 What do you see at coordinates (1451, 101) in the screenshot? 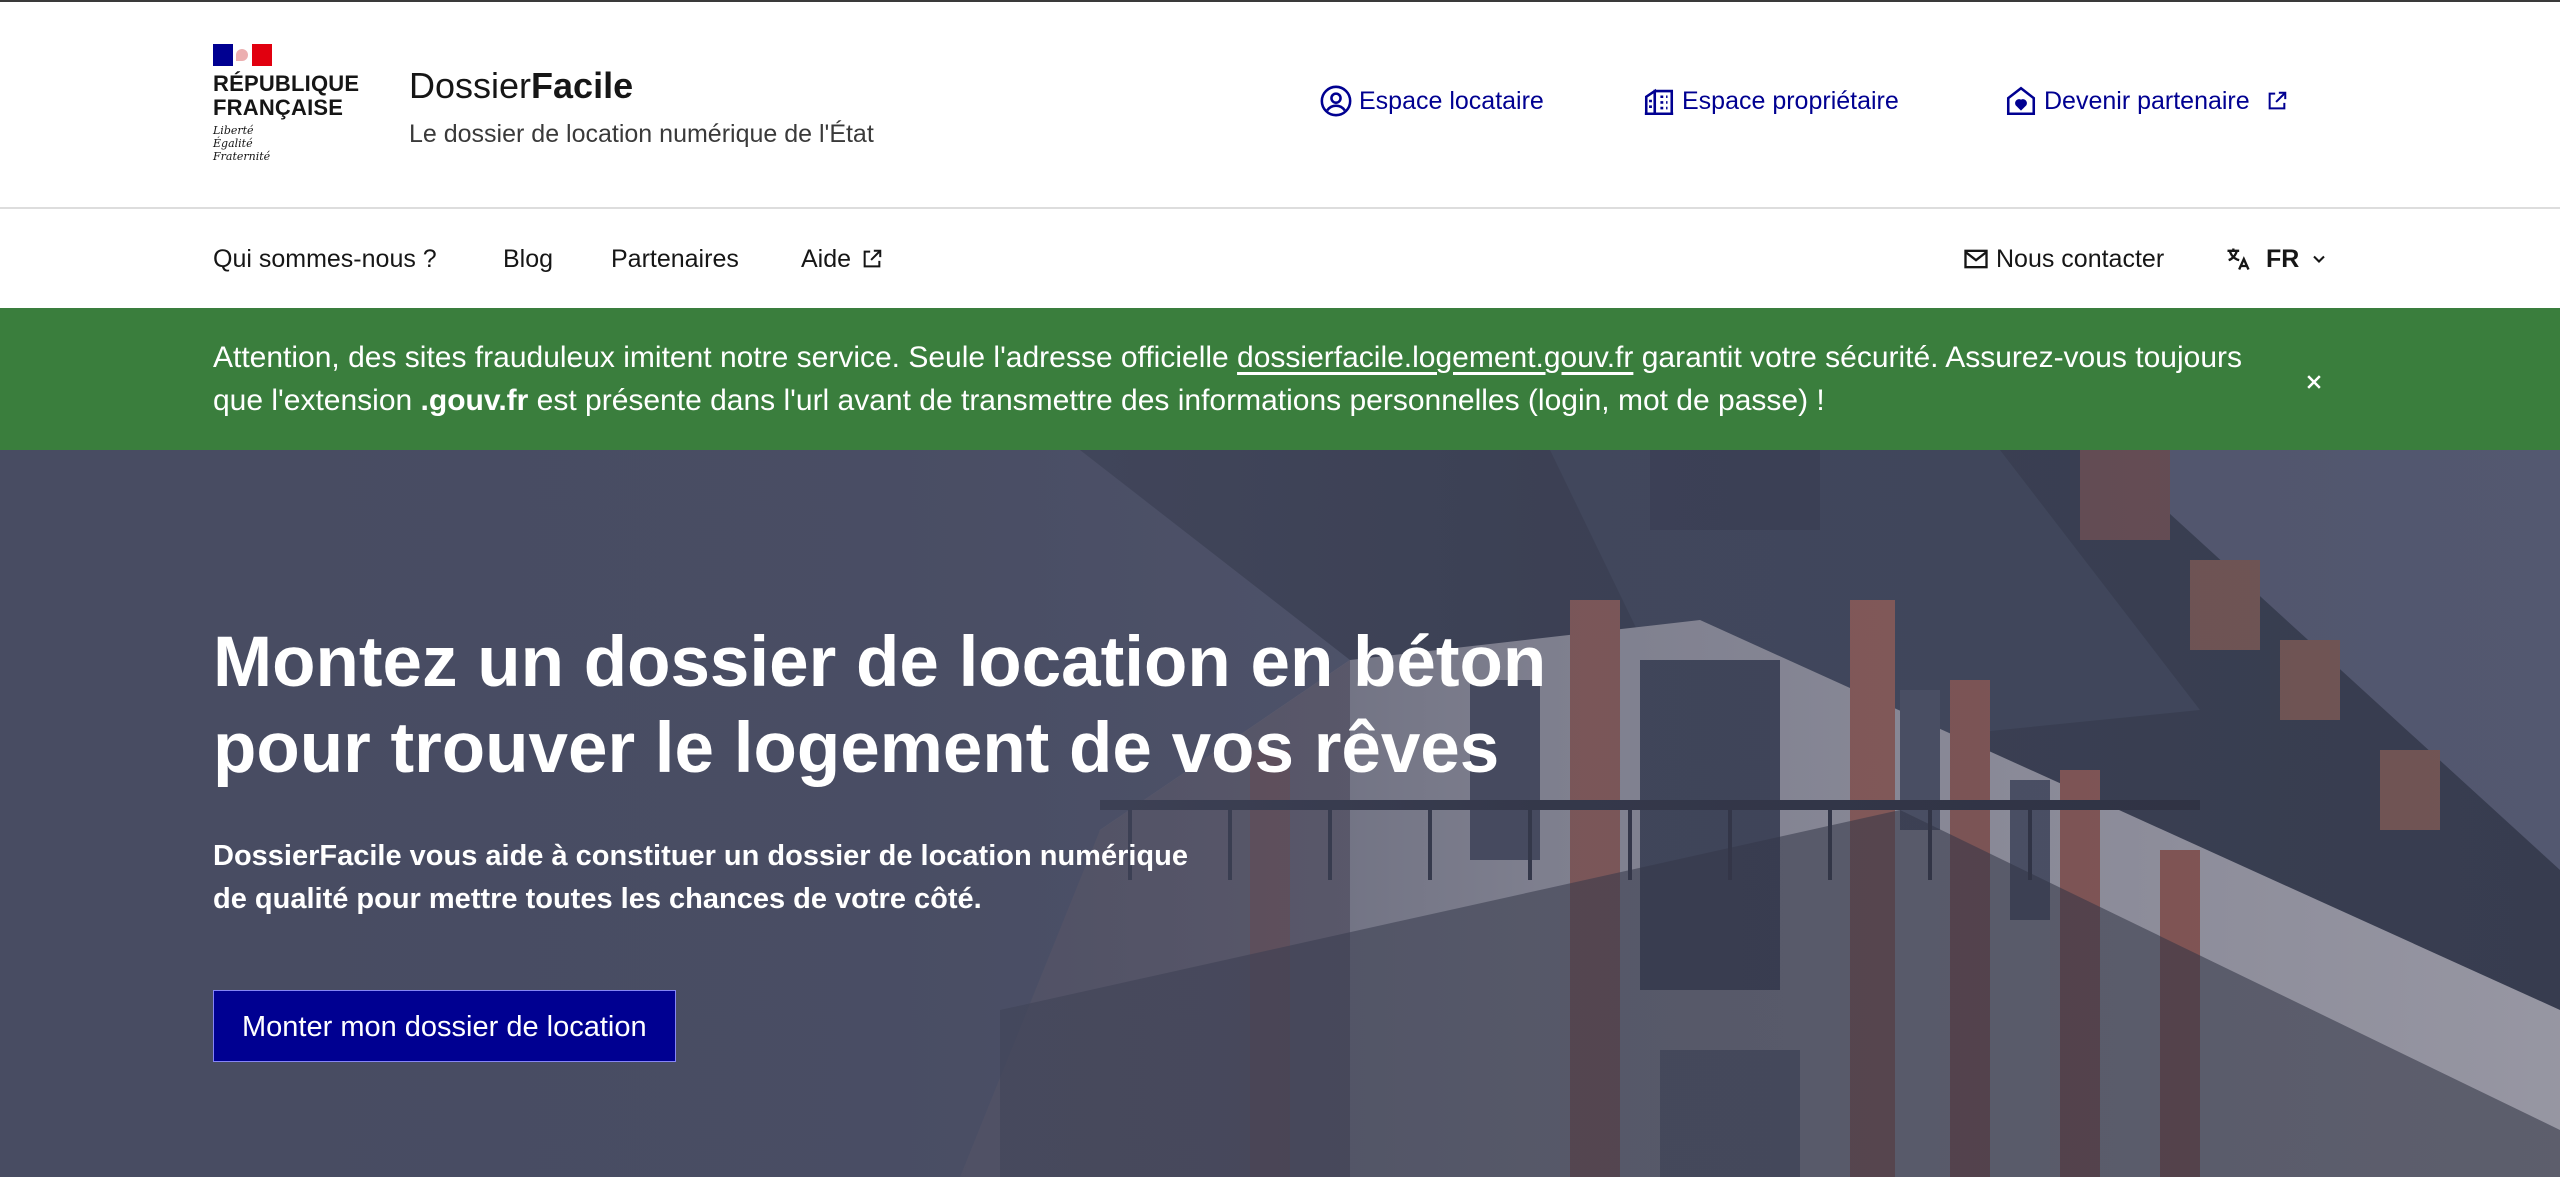
I see `espace-locataire-label: Espace locataire` at bounding box center [1451, 101].